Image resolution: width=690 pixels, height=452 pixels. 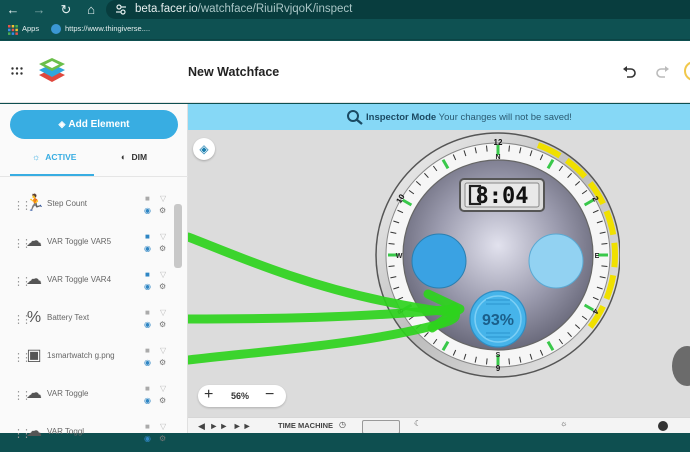 What do you see at coordinates (13, 10) in the screenshot?
I see `back-arrow-icon: ←` at bounding box center [13, 10].